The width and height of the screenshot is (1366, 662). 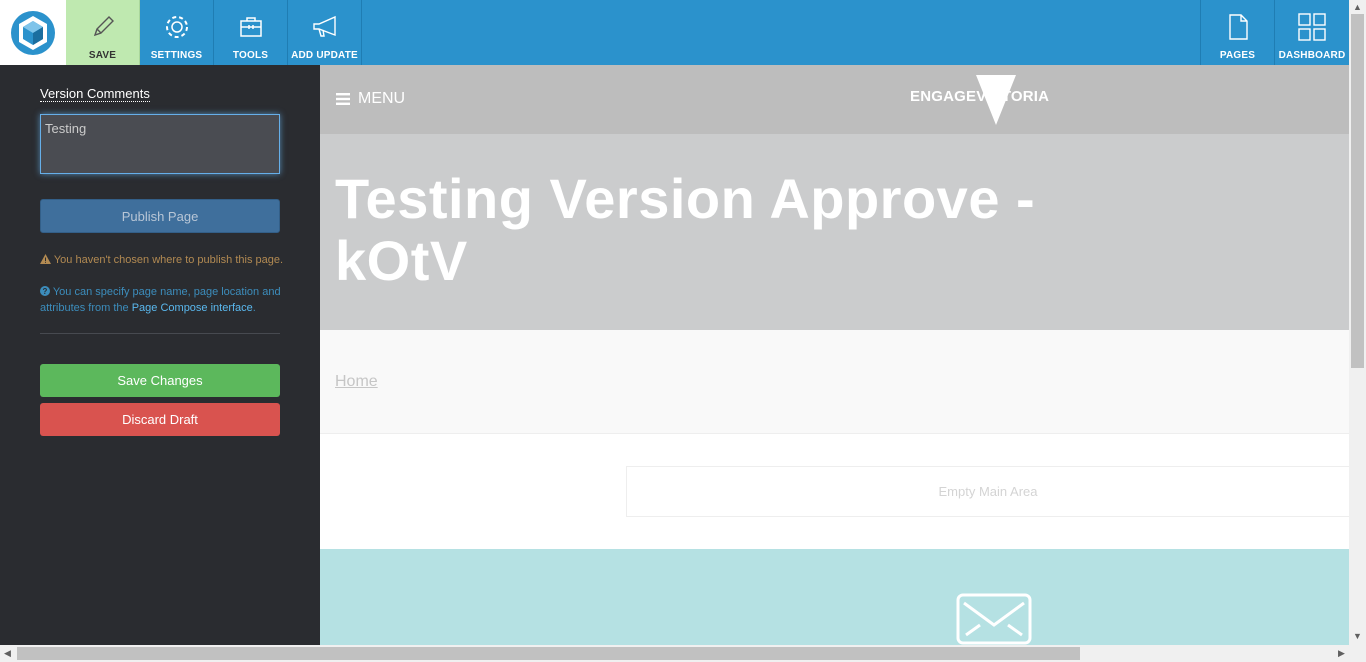 I want to click on version-comments-label: Version Comments, so click(x=95, y=94).